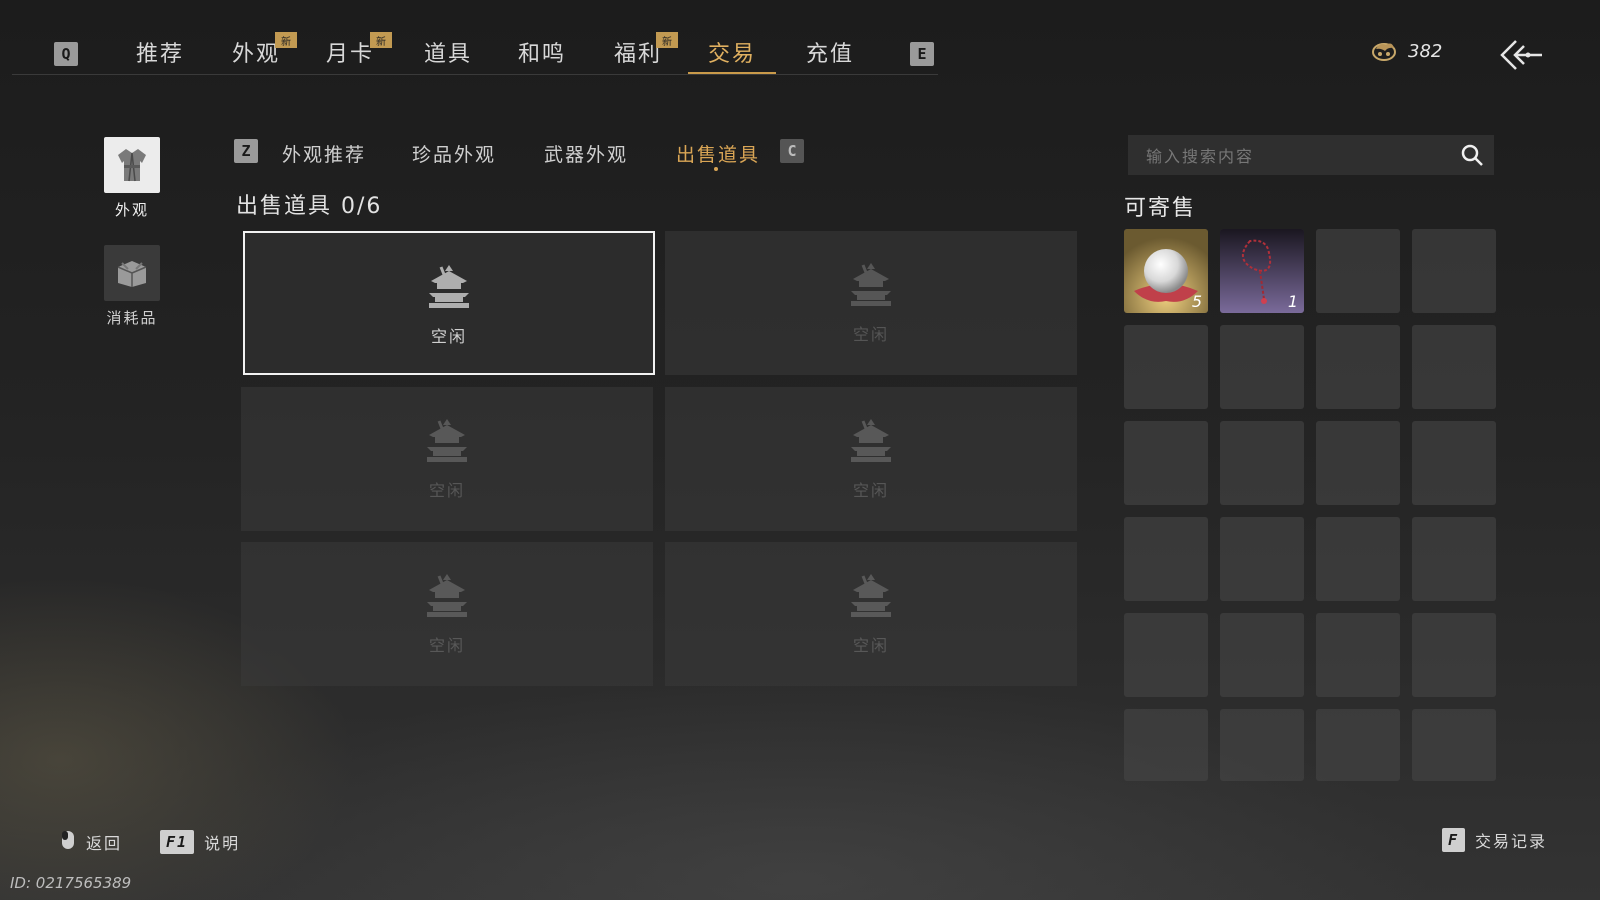  Describe the element at coordinates (350, 52) in the screenshot. I see `tab-monthly-card: 月卡` at that location.